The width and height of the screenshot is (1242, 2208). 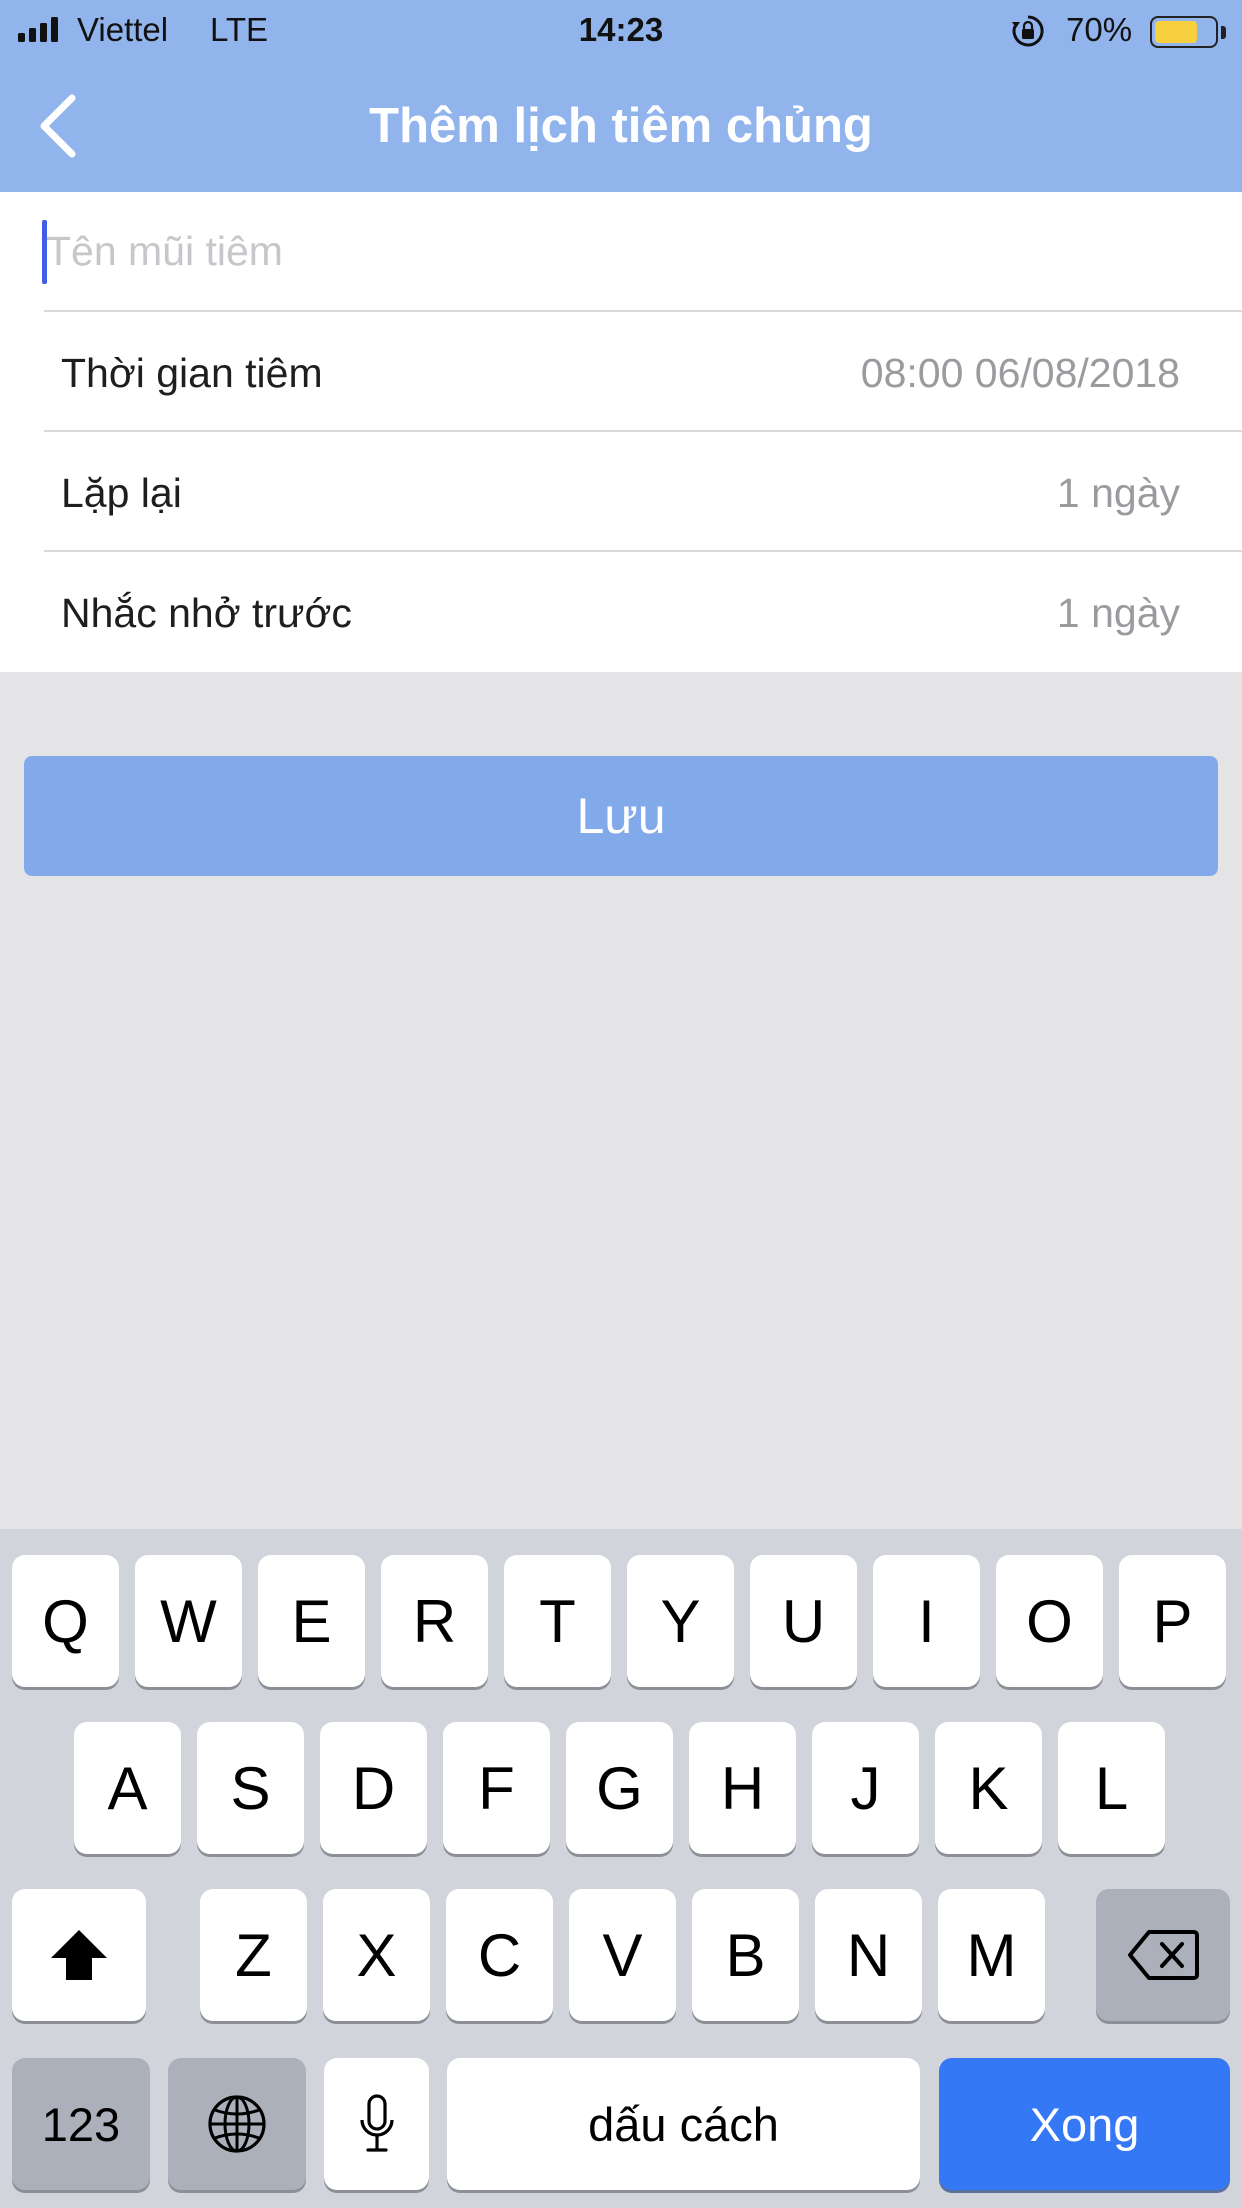 What do you see at coordinates (65, 1621) in the screenshot?
I see `key-q: Q` at bounding box center [65, 1621].